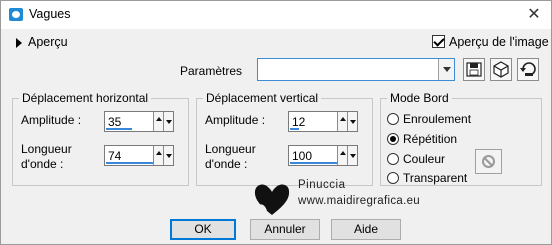  What do you see at coordinates (114, 122) in the screenshot?
I see `h-amplitude-value: 35` at bounding box center [114, 122].